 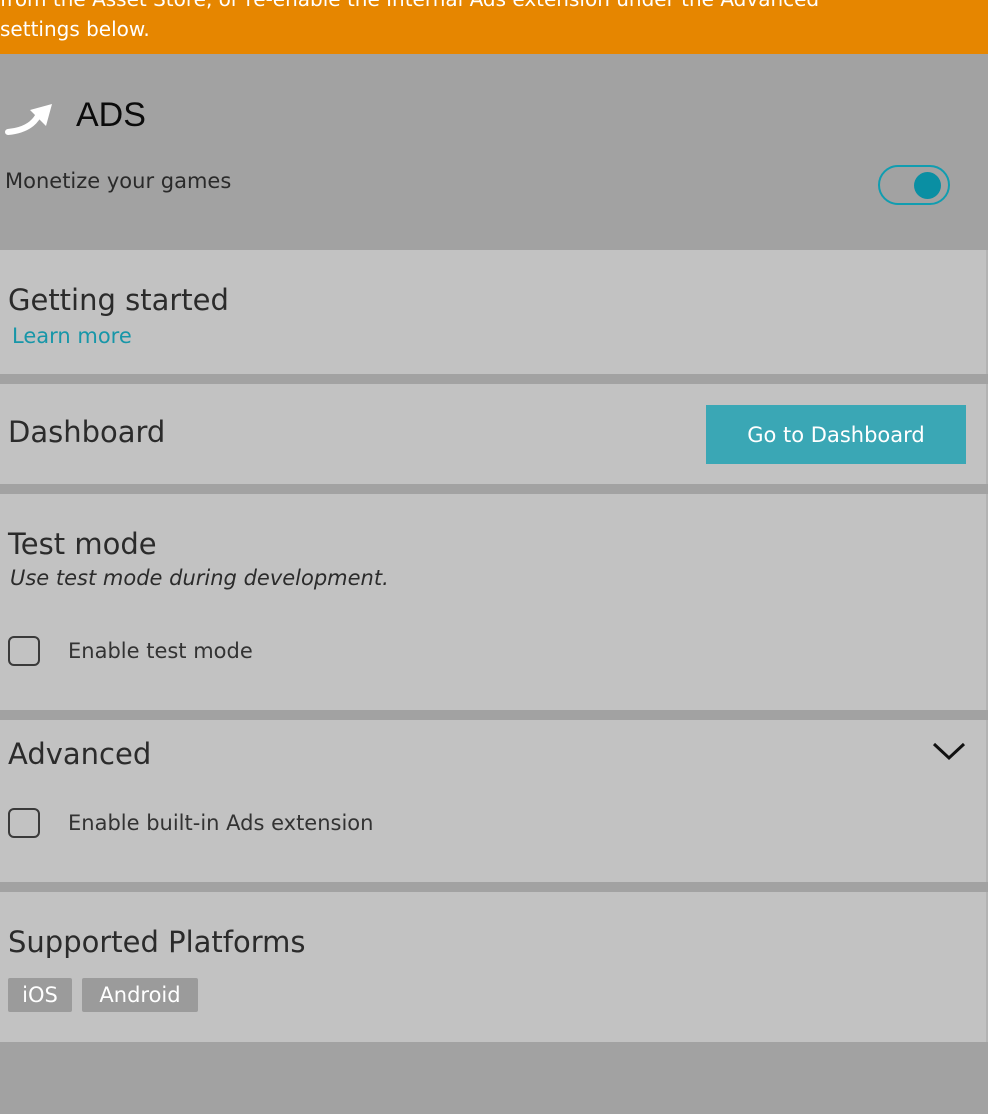 What do you see at coordinates (40, 995) in the screenshot?
I see `platform-tag-ios: iOS` at bounding box center [40, 995].